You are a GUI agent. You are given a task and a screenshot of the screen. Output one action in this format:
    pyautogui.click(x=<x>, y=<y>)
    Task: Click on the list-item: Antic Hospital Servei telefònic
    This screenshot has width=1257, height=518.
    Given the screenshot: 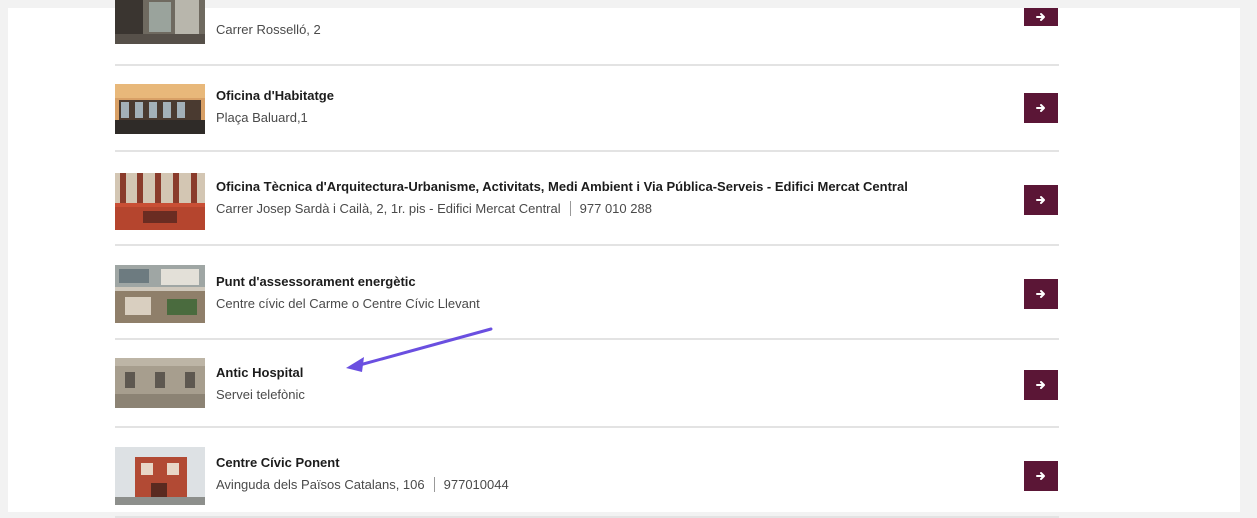 What is the action you would take?
    pyautogui.click(x=587, y=384)
    